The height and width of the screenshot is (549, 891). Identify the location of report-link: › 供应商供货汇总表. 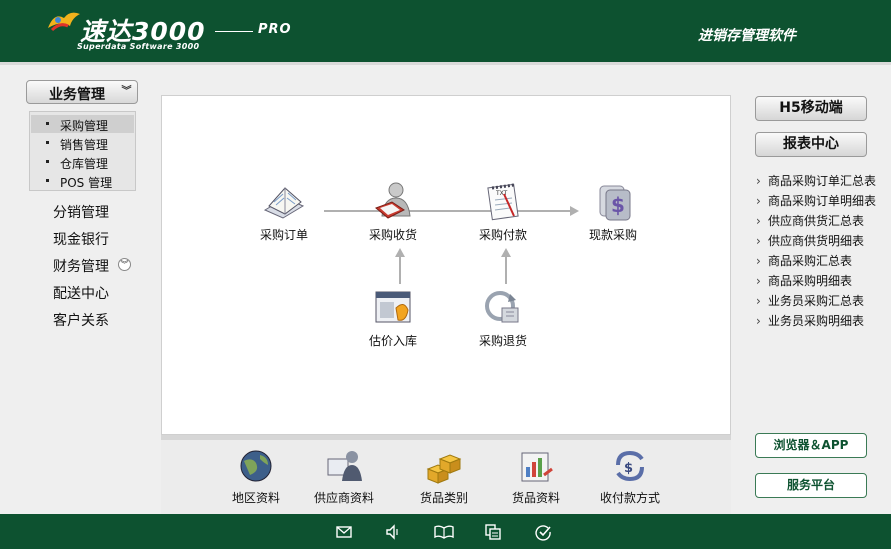
(810, 220).